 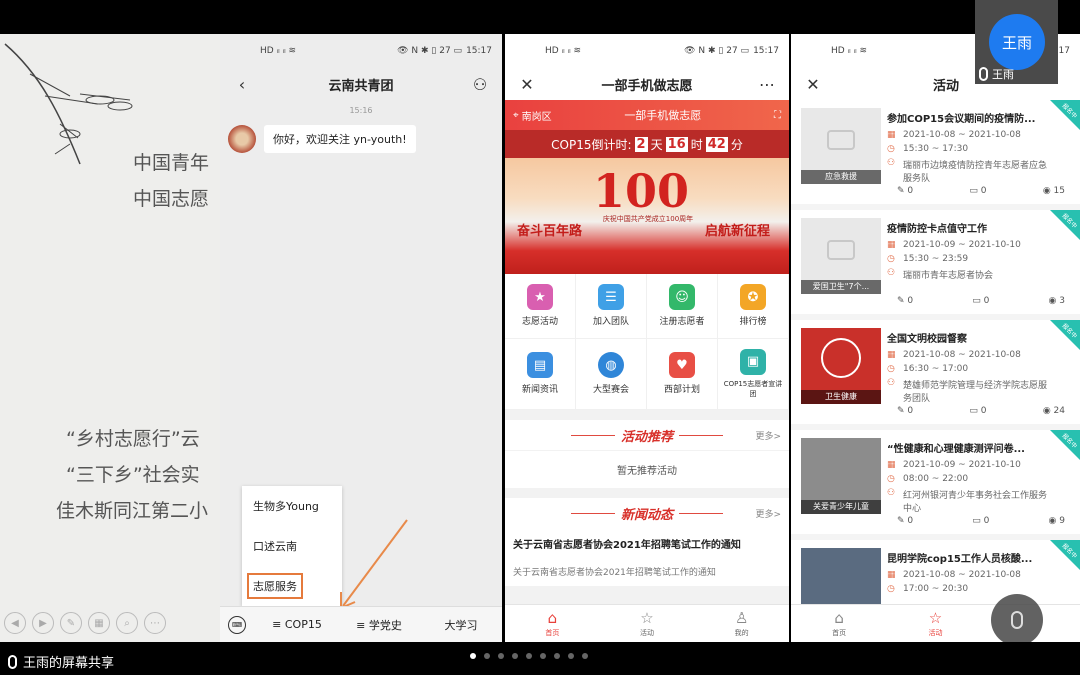 I want to click on submenu-item-volunteer-service: 志愿服务, so click(x=292, y=586).